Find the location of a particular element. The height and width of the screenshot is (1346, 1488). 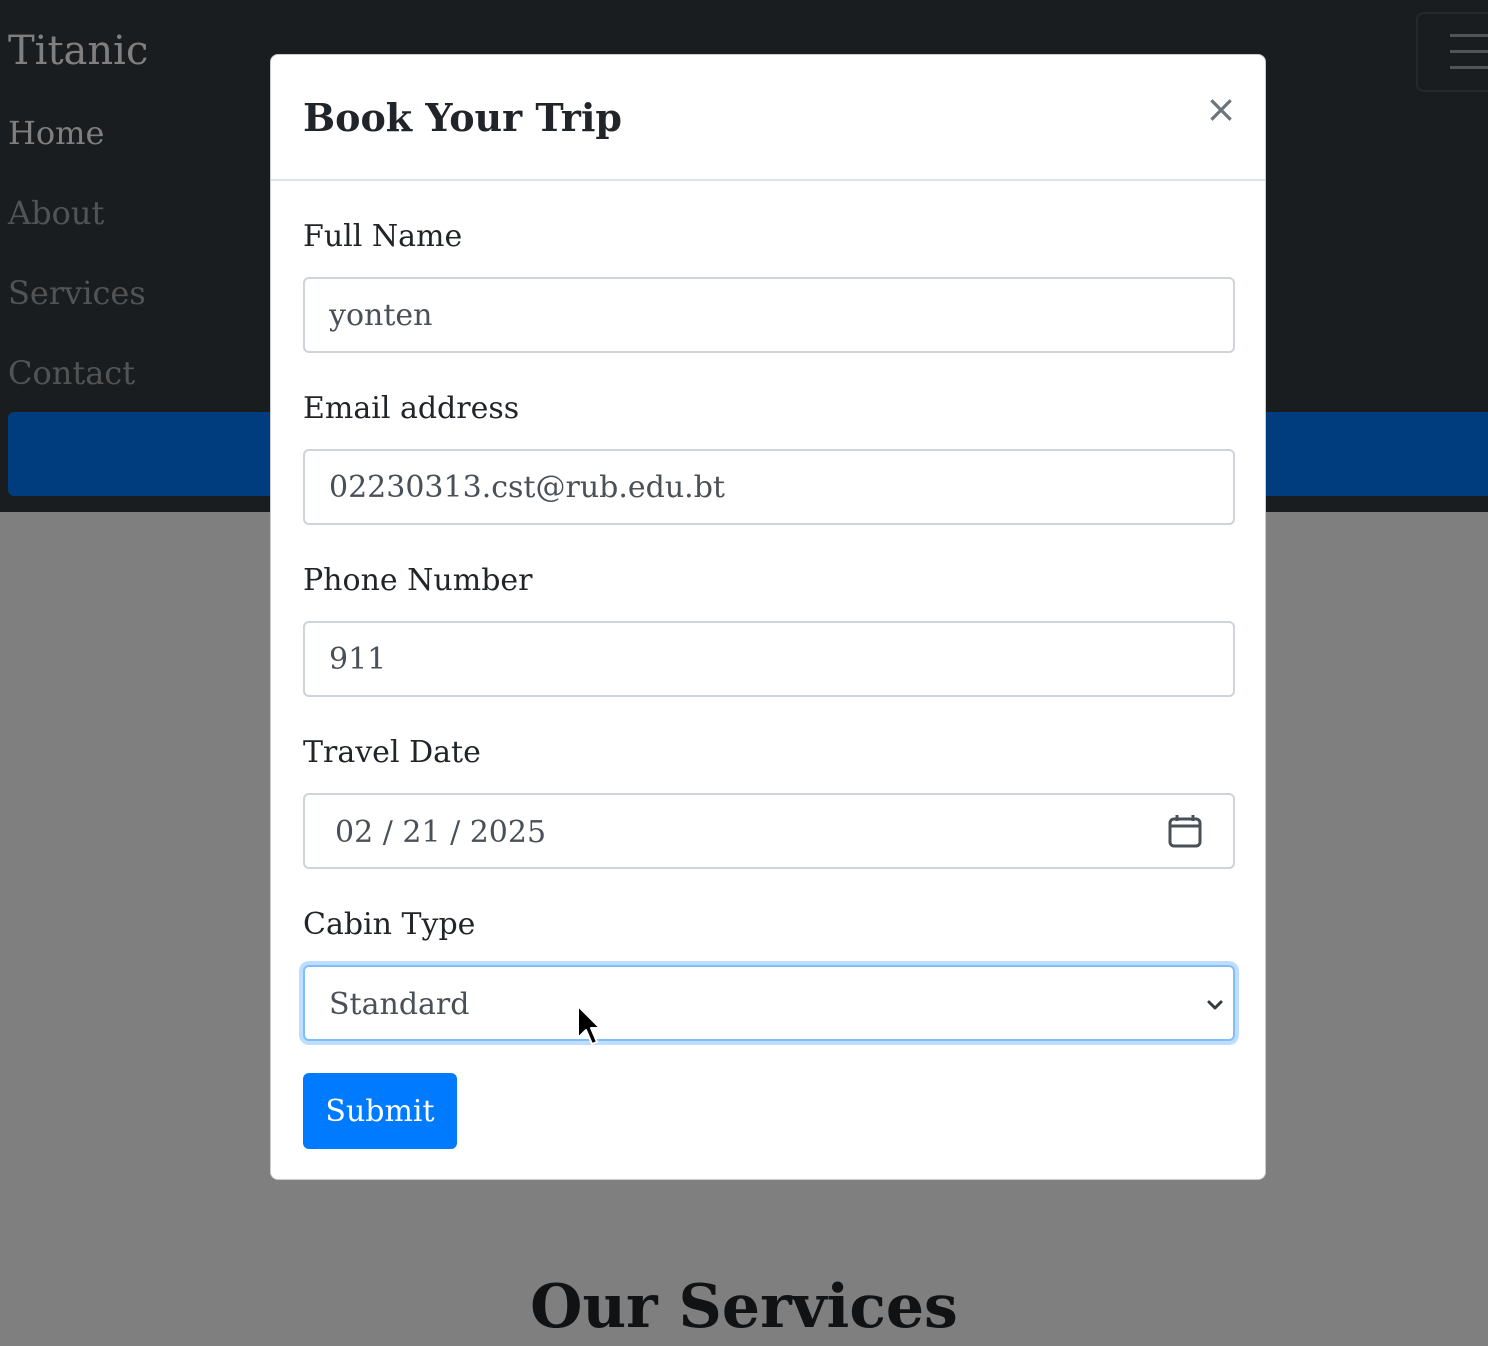

calendar-icon is located at coordinates (1185, 831).